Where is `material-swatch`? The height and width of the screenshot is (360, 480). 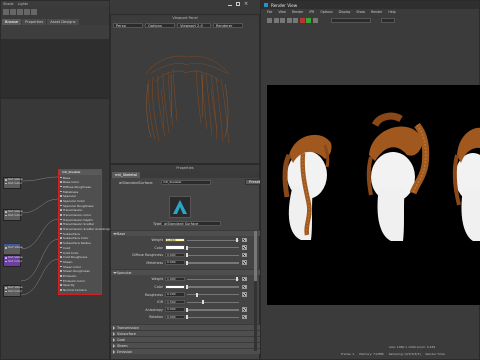
material-swatch is located at coordinates (180, 207).